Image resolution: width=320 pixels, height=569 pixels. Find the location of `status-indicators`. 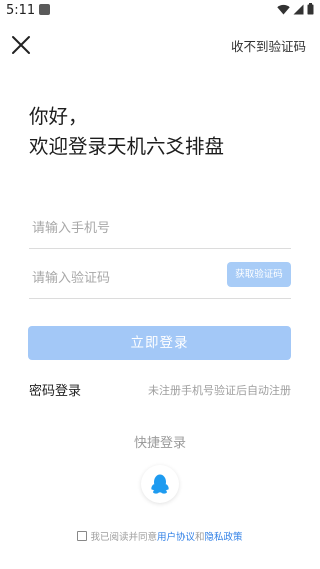

status-indicators is located at coordinates (295, 9).